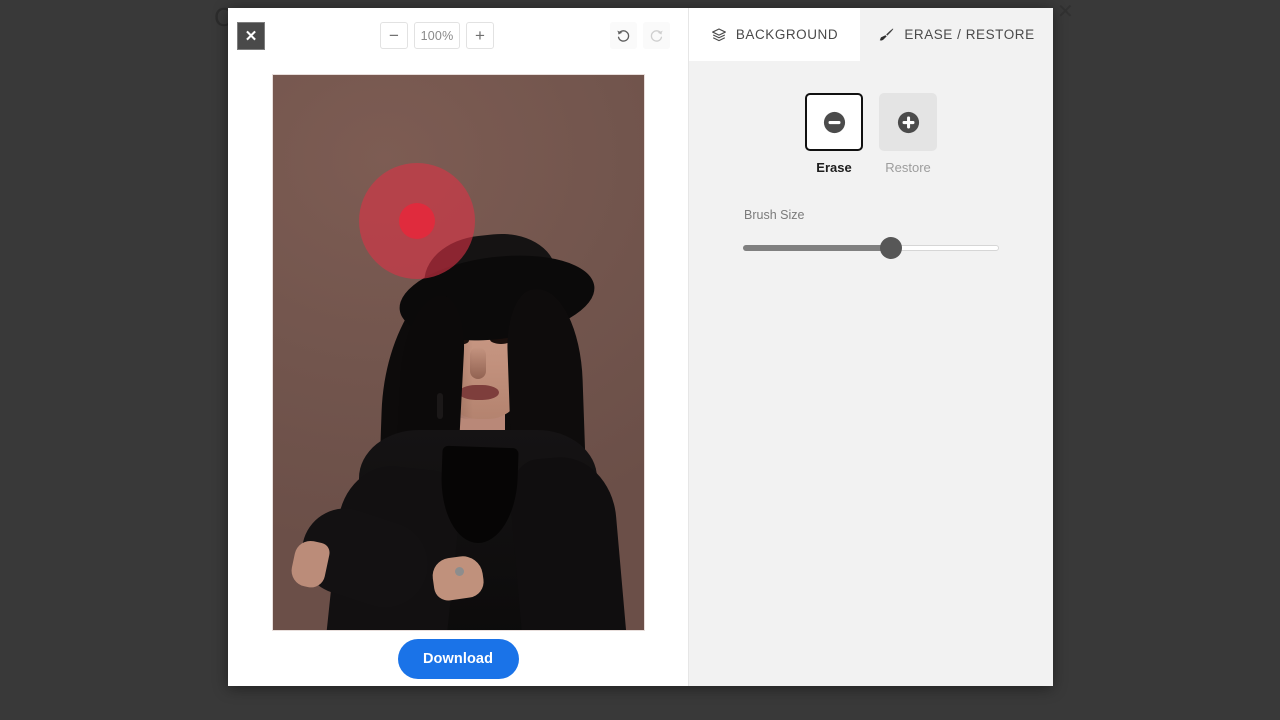  I want to click on download-button: Download, so click(458, 659).